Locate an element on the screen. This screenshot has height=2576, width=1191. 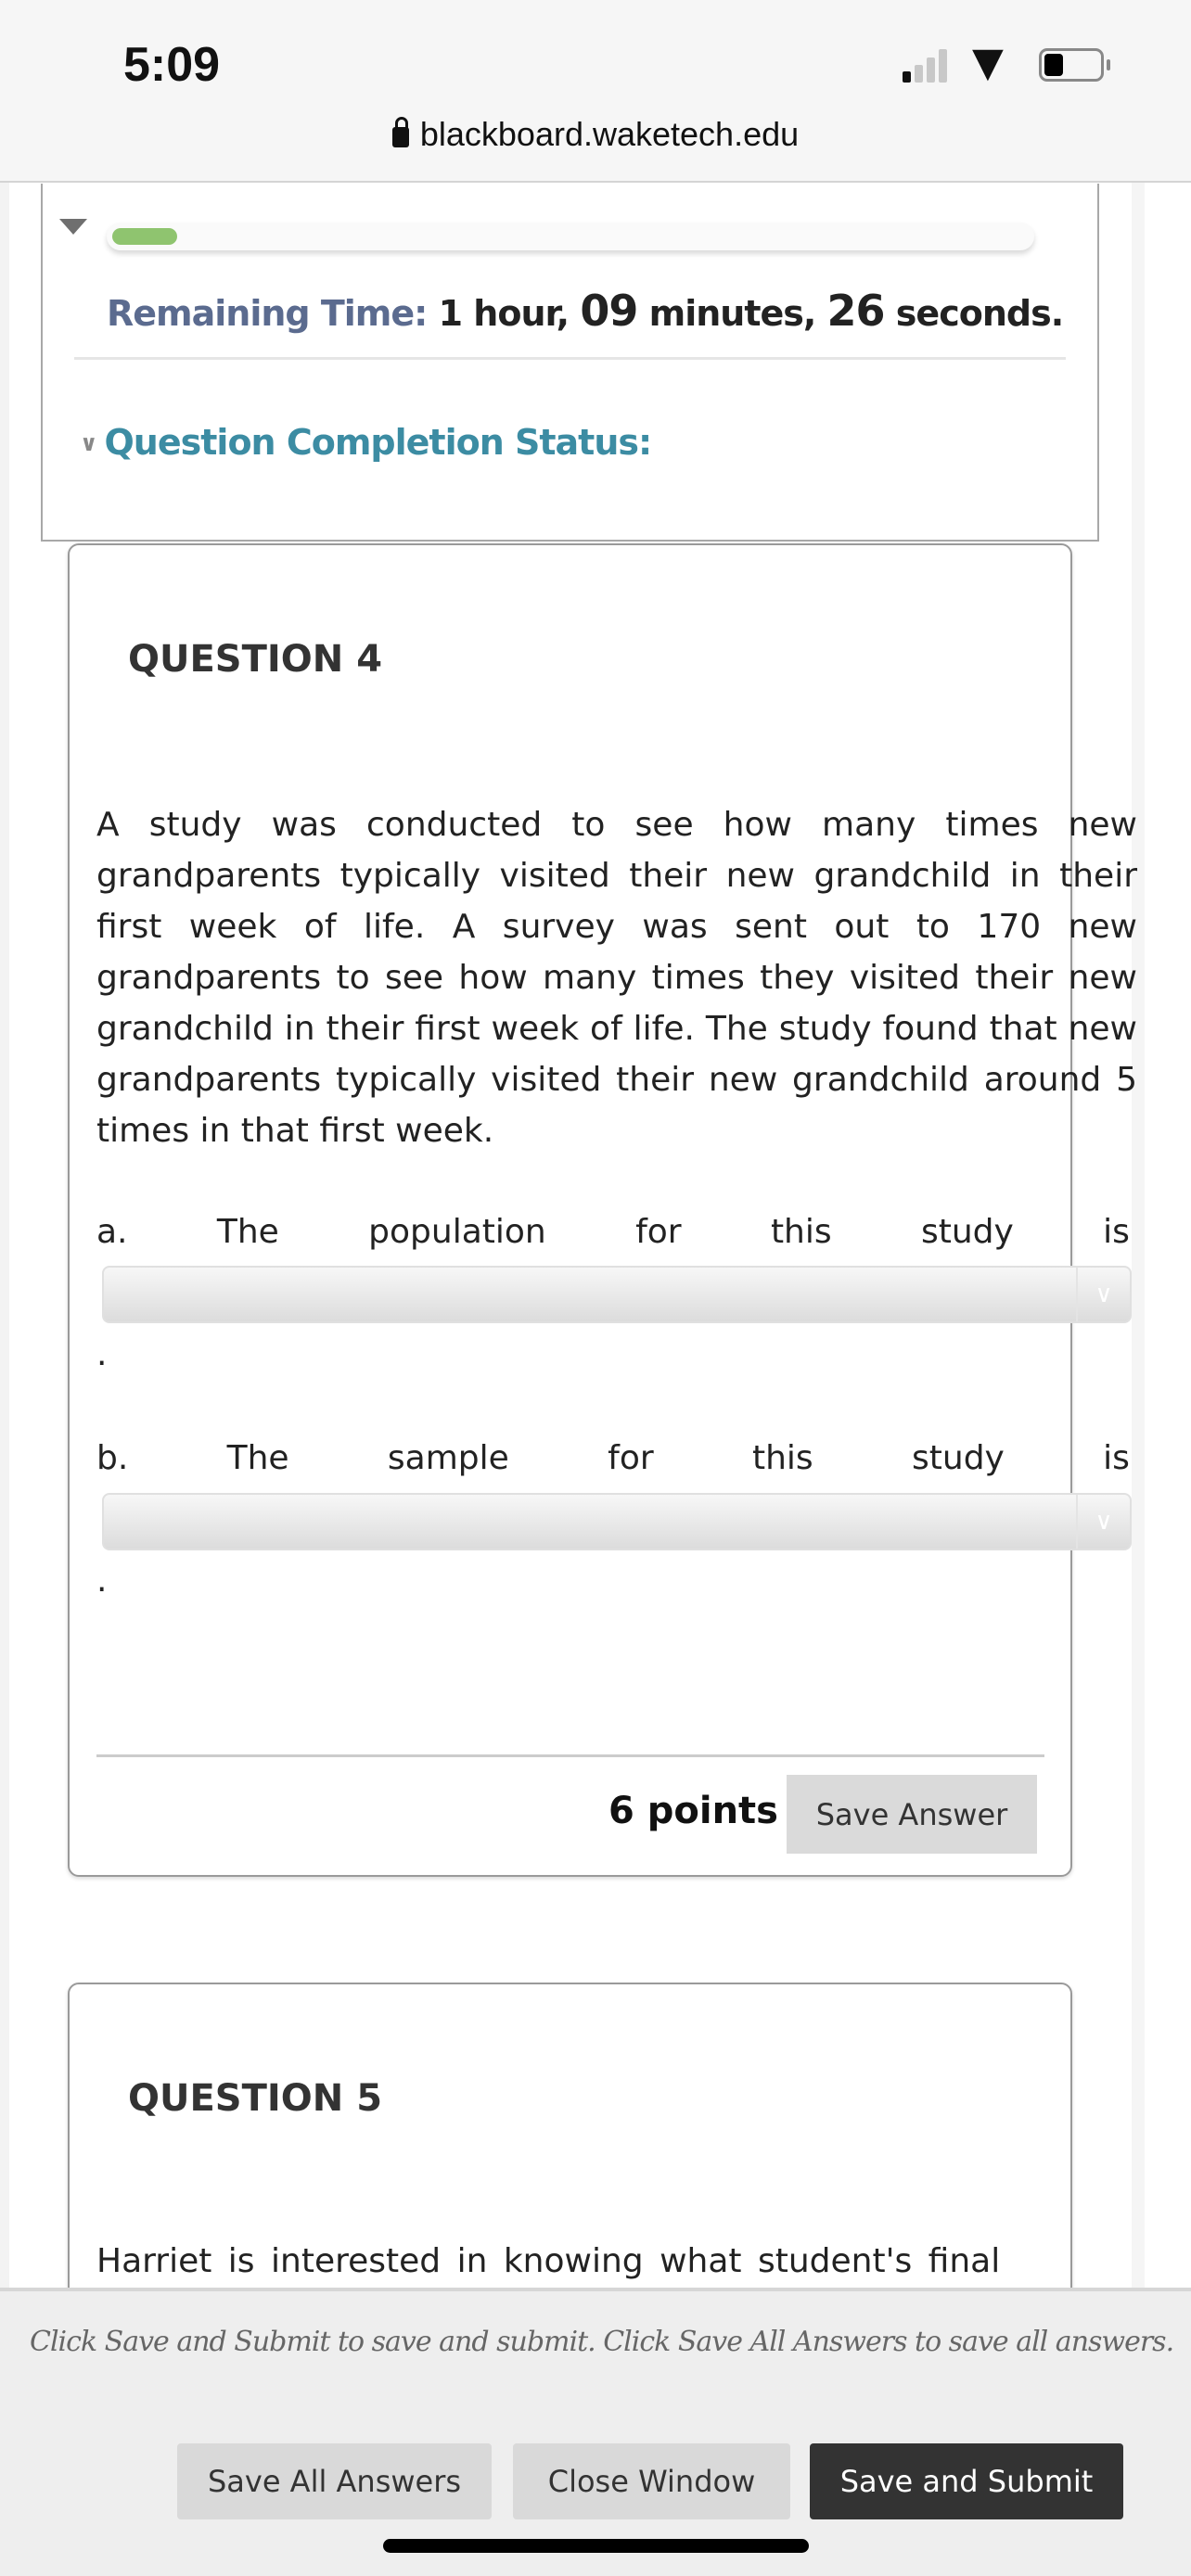
time-progress-bar is located at coordinates (571, 237).